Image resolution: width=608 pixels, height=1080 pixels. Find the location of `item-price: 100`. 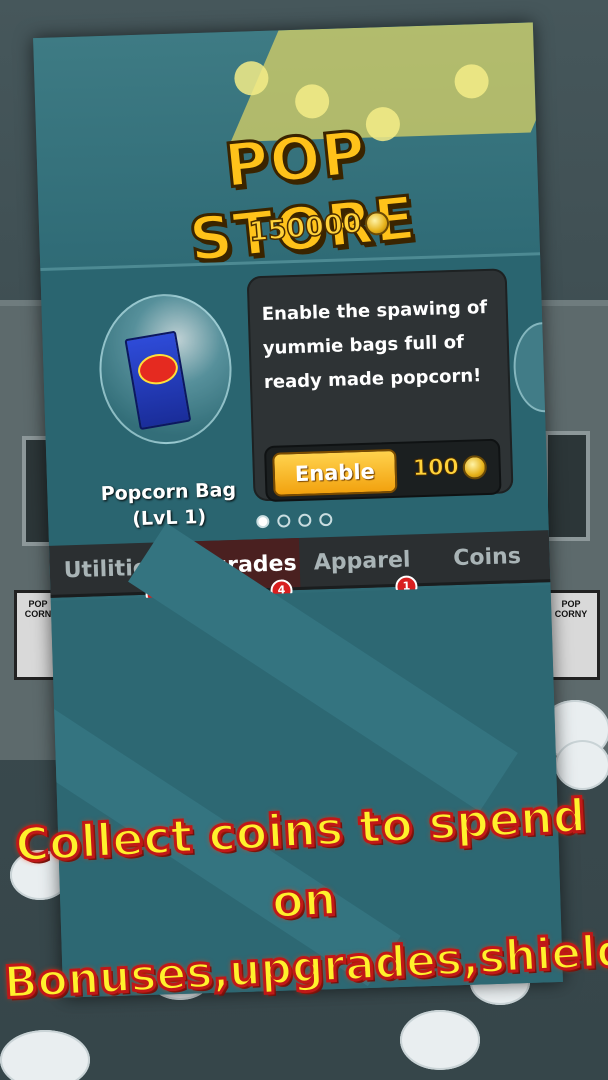

item-price: 100 is located at coordinates (450, 468).